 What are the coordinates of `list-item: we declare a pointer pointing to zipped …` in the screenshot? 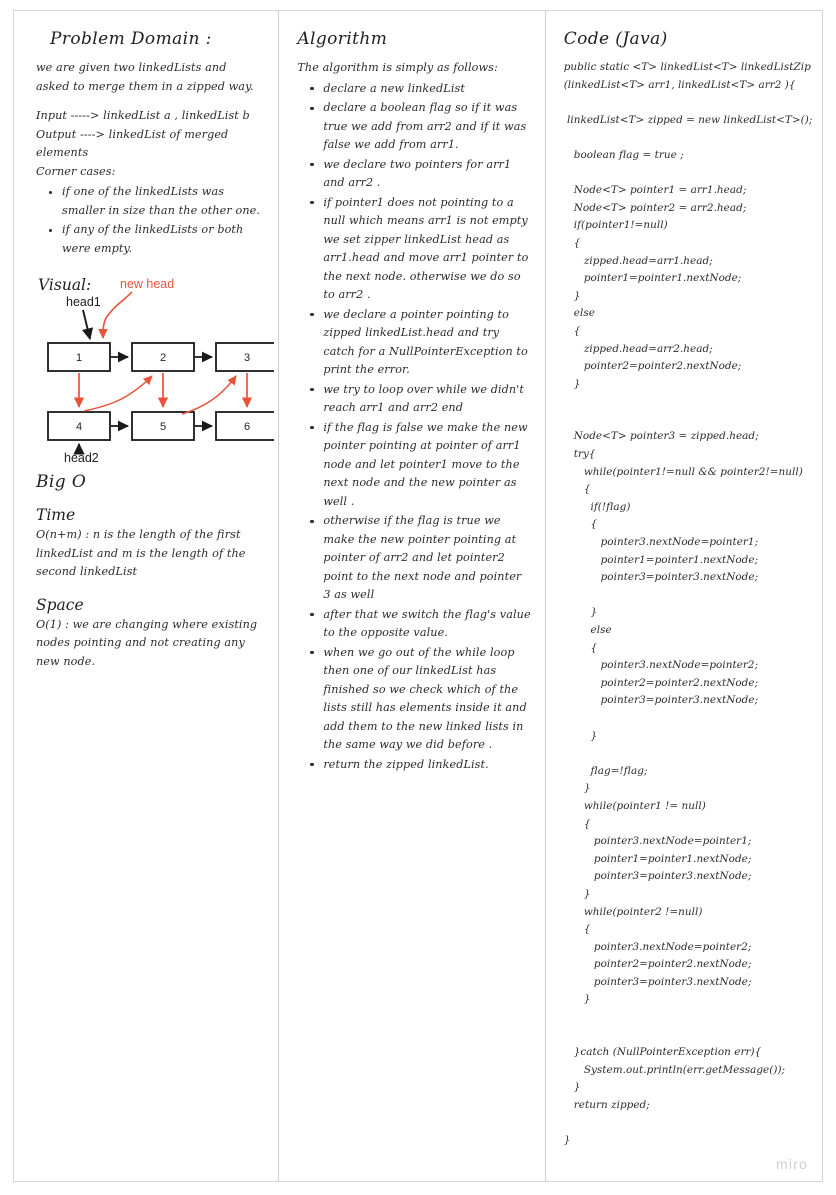 It's located at (420, 343).